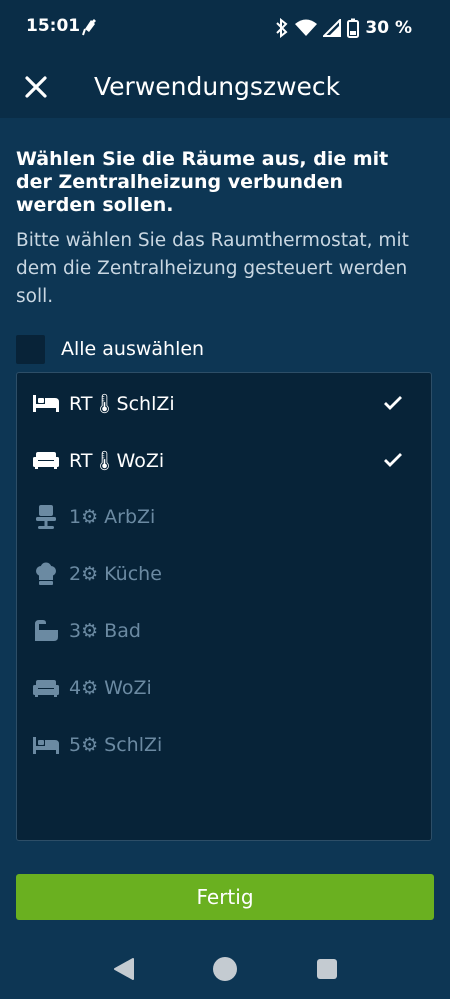 The width and height of the screenshot is (450, 999). Describe the element at coordinates (122, 403) in the screenshot. I see `room-label: RT🌡SchlZi` at that location.